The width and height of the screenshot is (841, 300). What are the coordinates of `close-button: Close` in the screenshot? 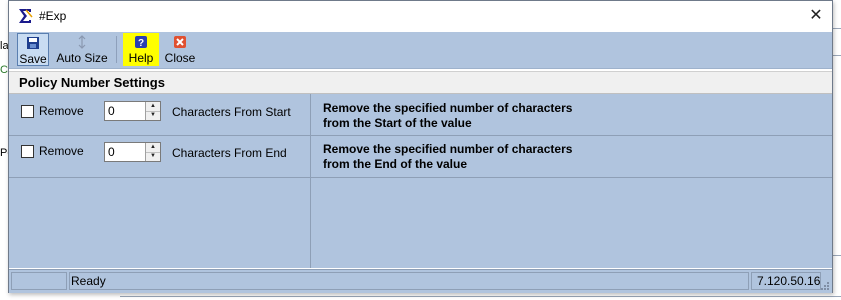 It's located at (180, 49).